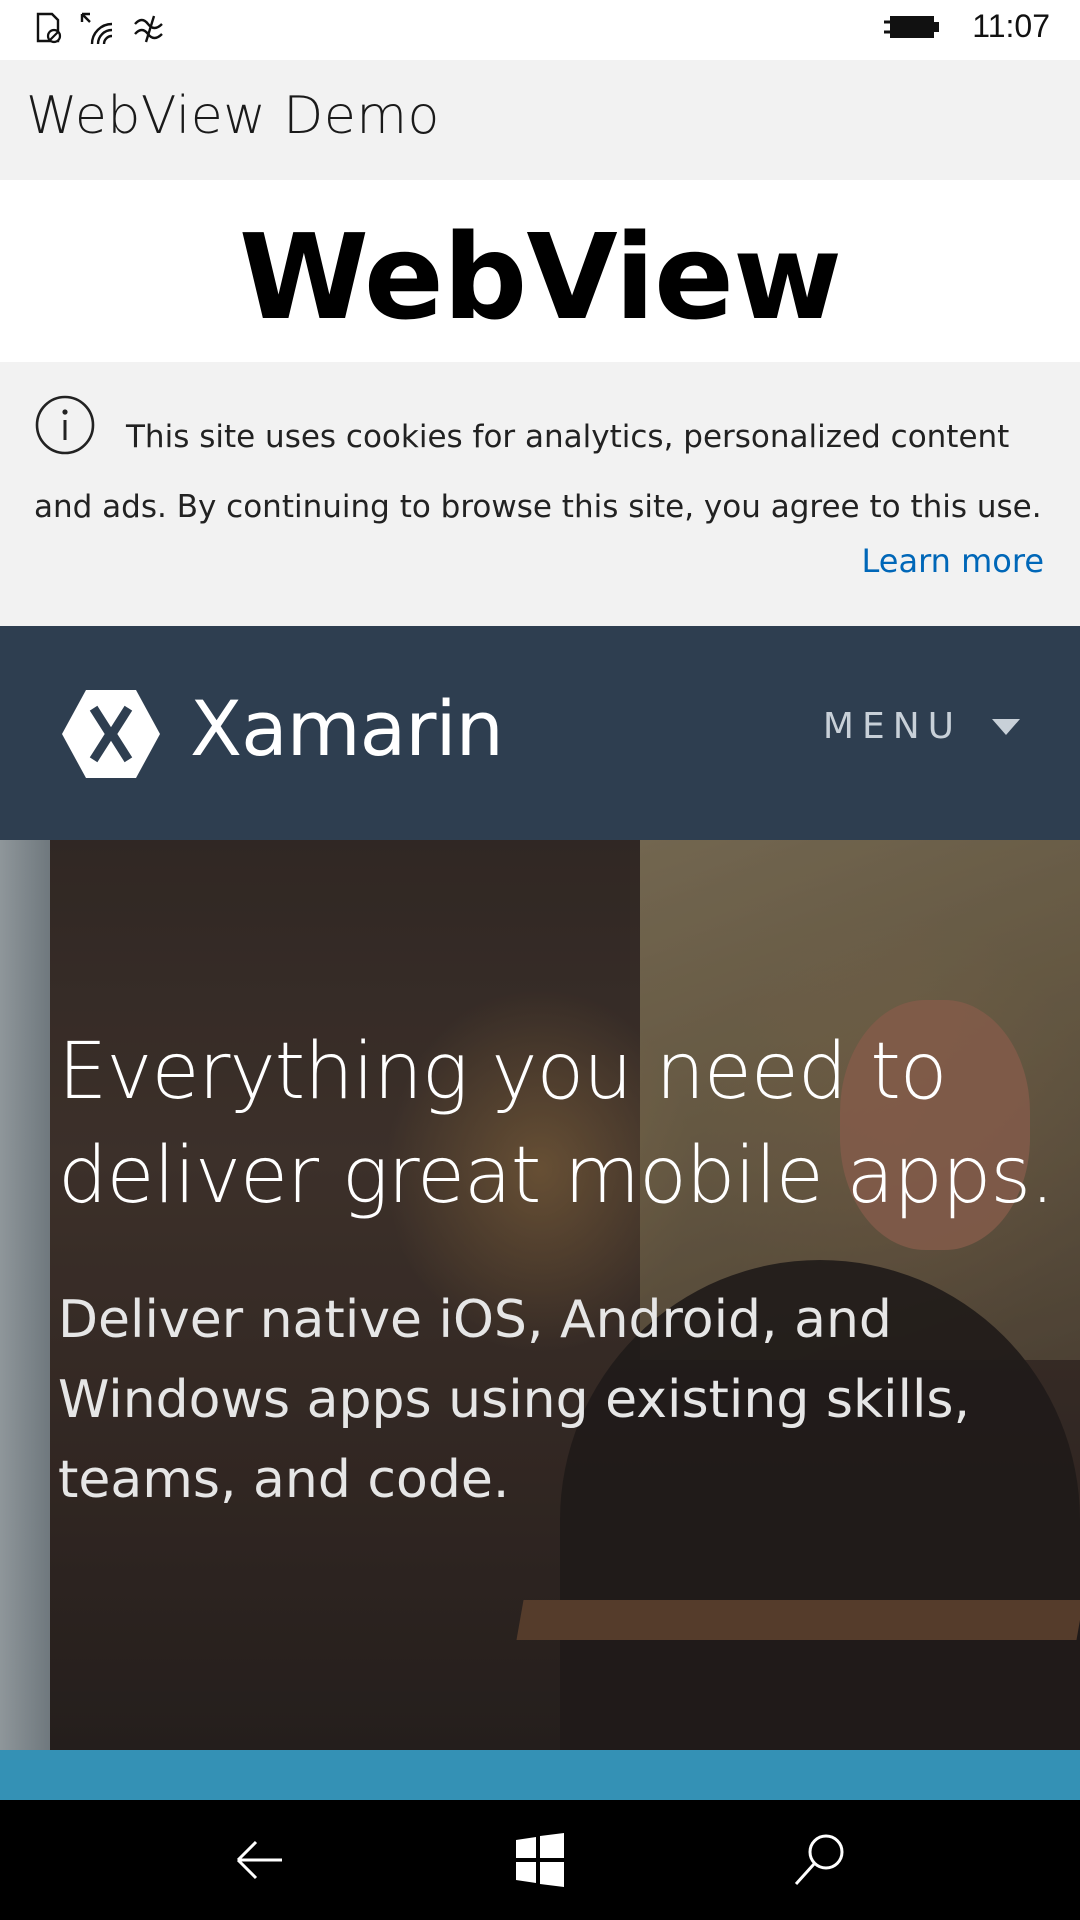 The width and height of the screenshot is (1080, 1920). What do you see at coordinates (148, 29) in the screenshot?
I see `data-transfer-icon` at bounding box center [148, 29].